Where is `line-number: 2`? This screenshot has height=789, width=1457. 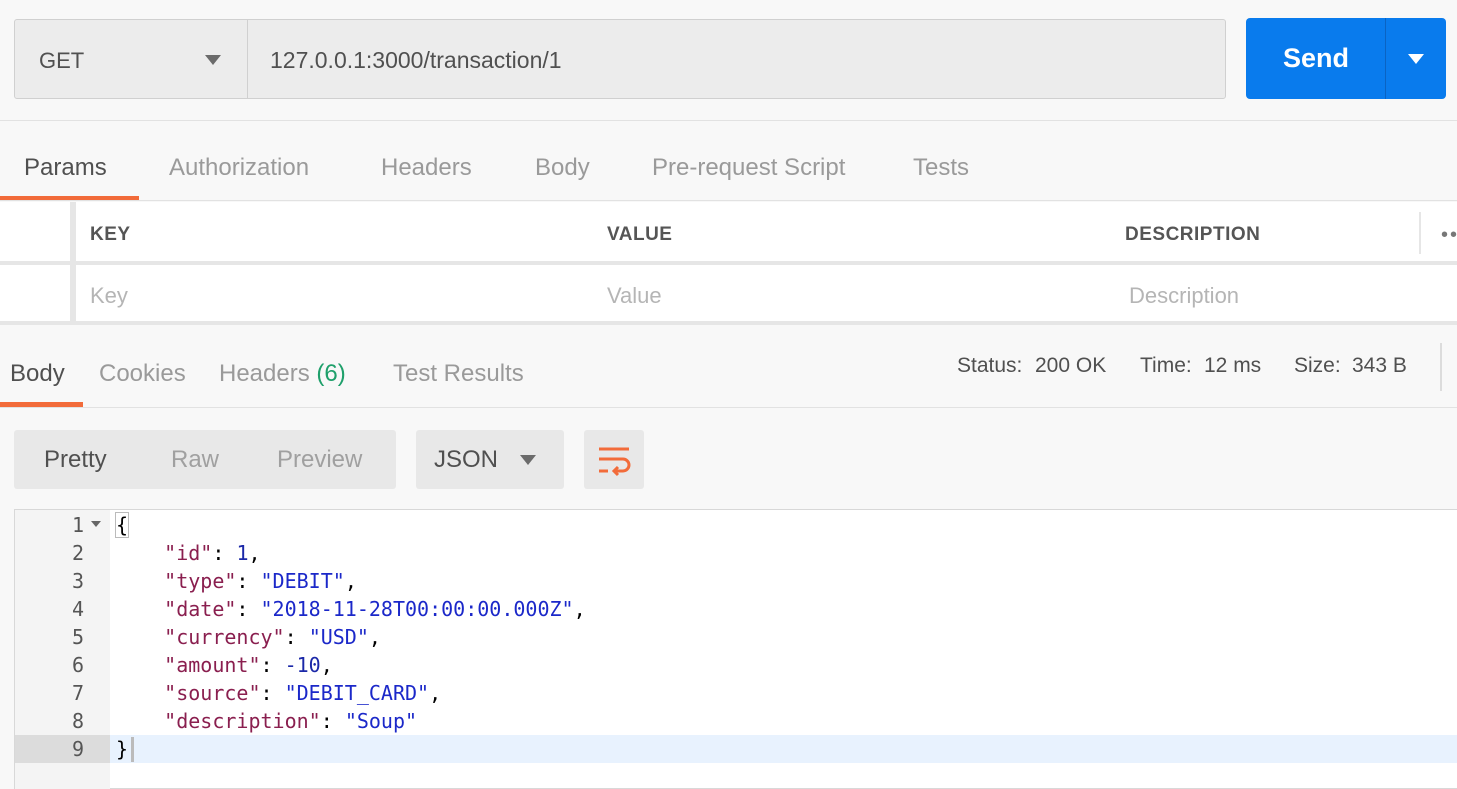
line-number: 2 is located at coordinates (77, 553).